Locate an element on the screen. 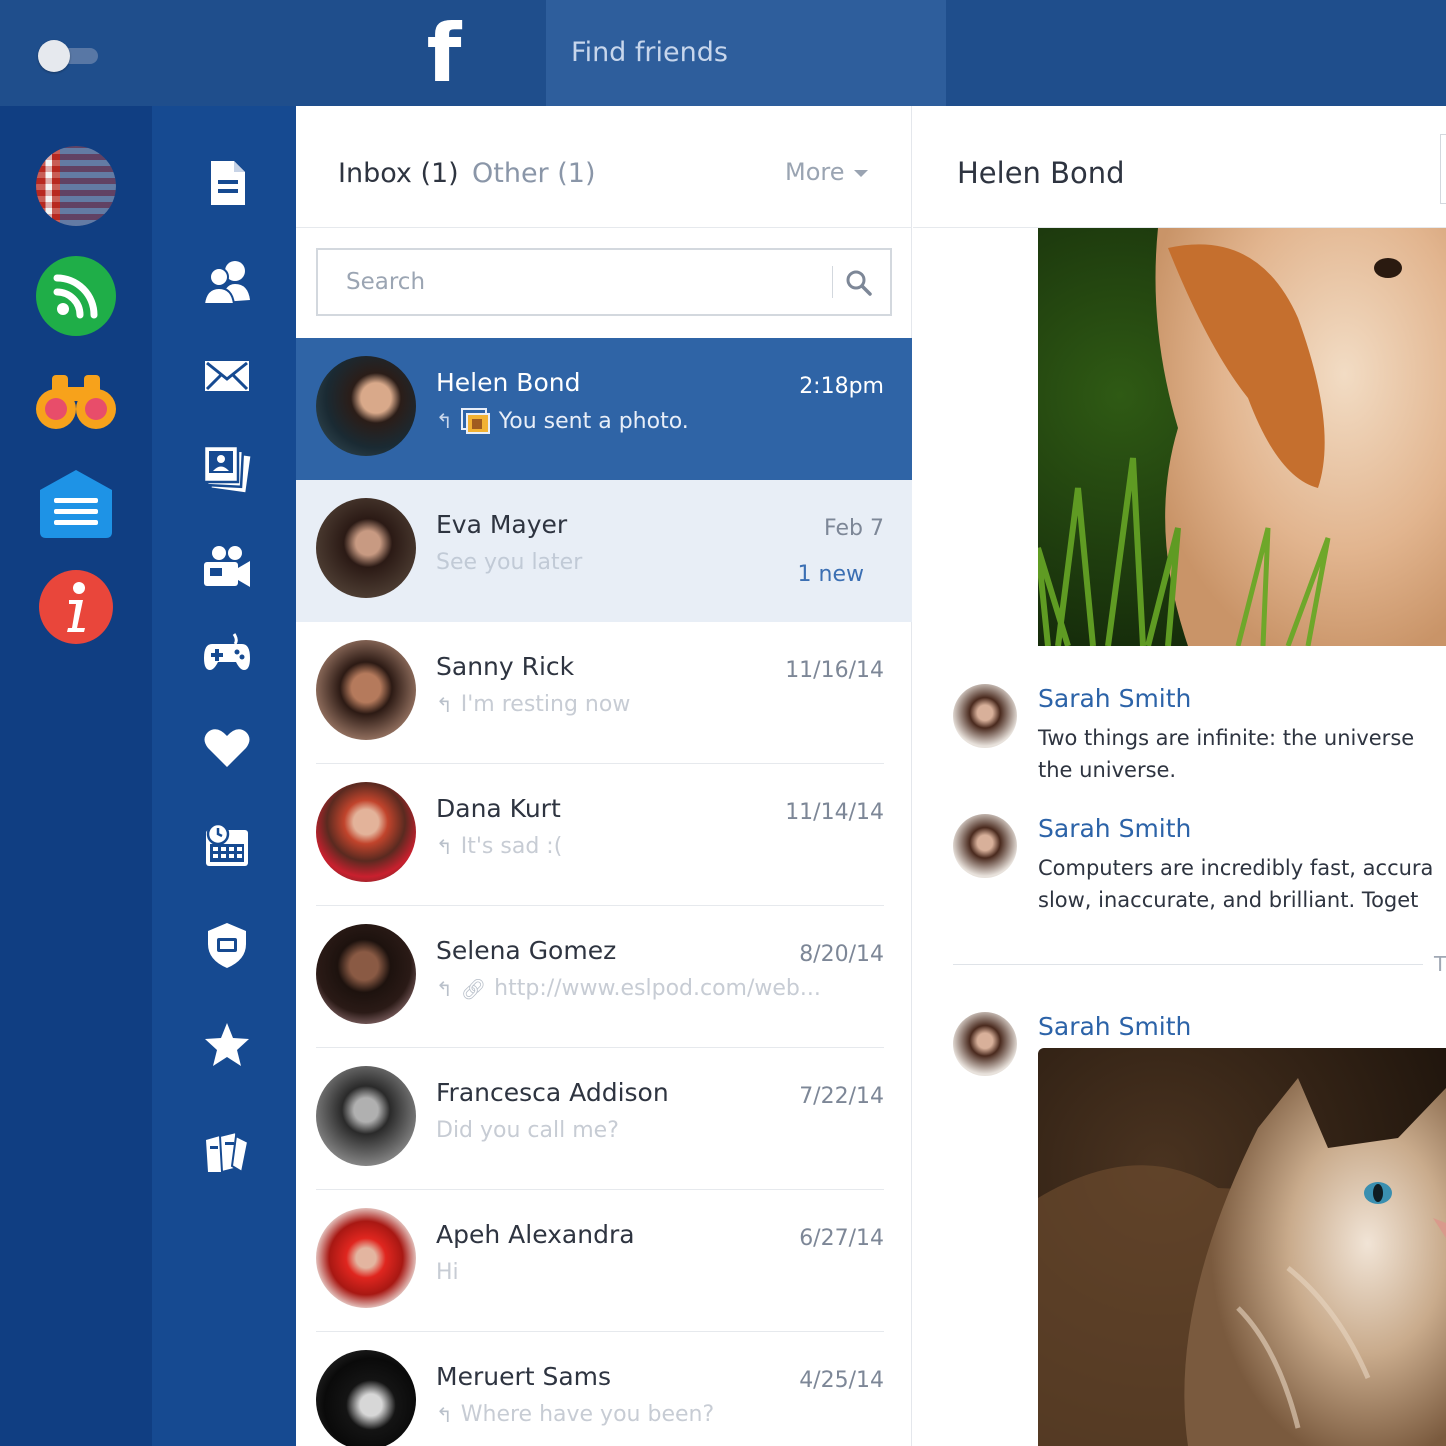 The height and width of the screenshot is (1446, 1446). friends-icon is located at coordinates (227, 283).